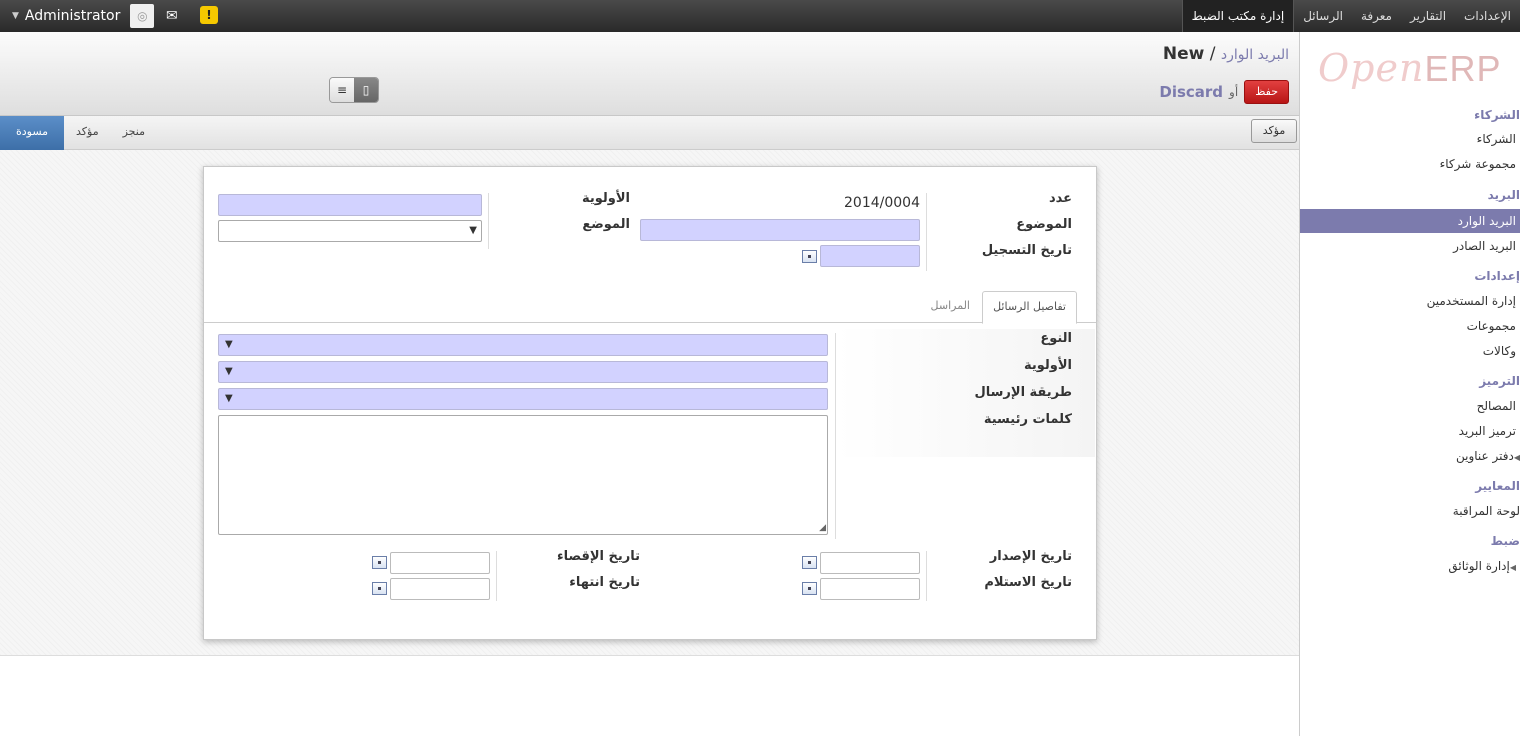  I want to click on menu-messages: الرسائل, so click(1323, 16).